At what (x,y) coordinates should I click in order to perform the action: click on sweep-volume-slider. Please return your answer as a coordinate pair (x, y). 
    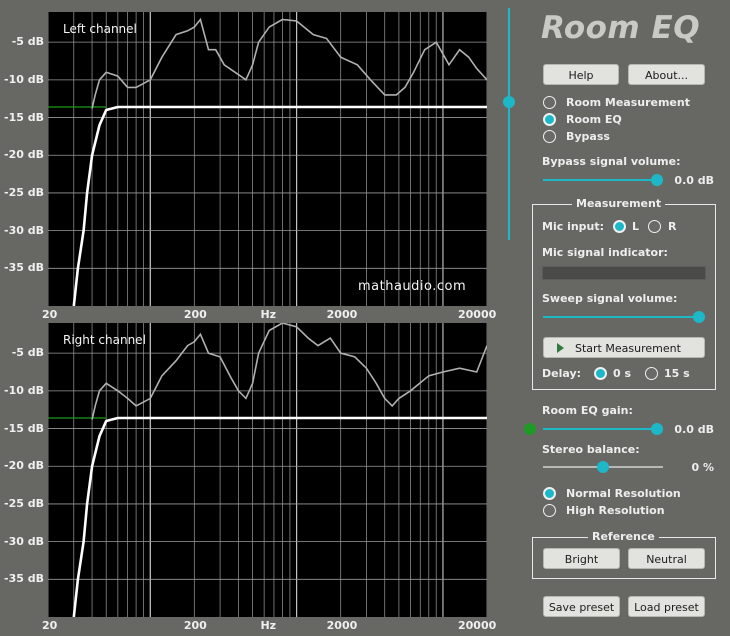
    Looking at the image, I should click on (624, 317).